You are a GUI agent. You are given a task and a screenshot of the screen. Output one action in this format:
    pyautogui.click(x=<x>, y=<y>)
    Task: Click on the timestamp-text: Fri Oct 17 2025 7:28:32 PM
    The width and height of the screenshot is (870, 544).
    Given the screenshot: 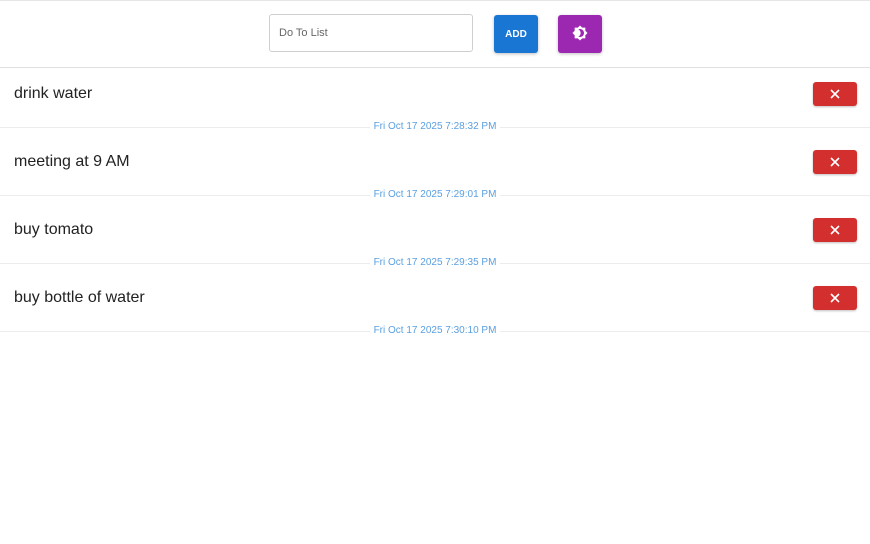 What is the action you would take?
    pyautogui.click(x=435, y=126)
    